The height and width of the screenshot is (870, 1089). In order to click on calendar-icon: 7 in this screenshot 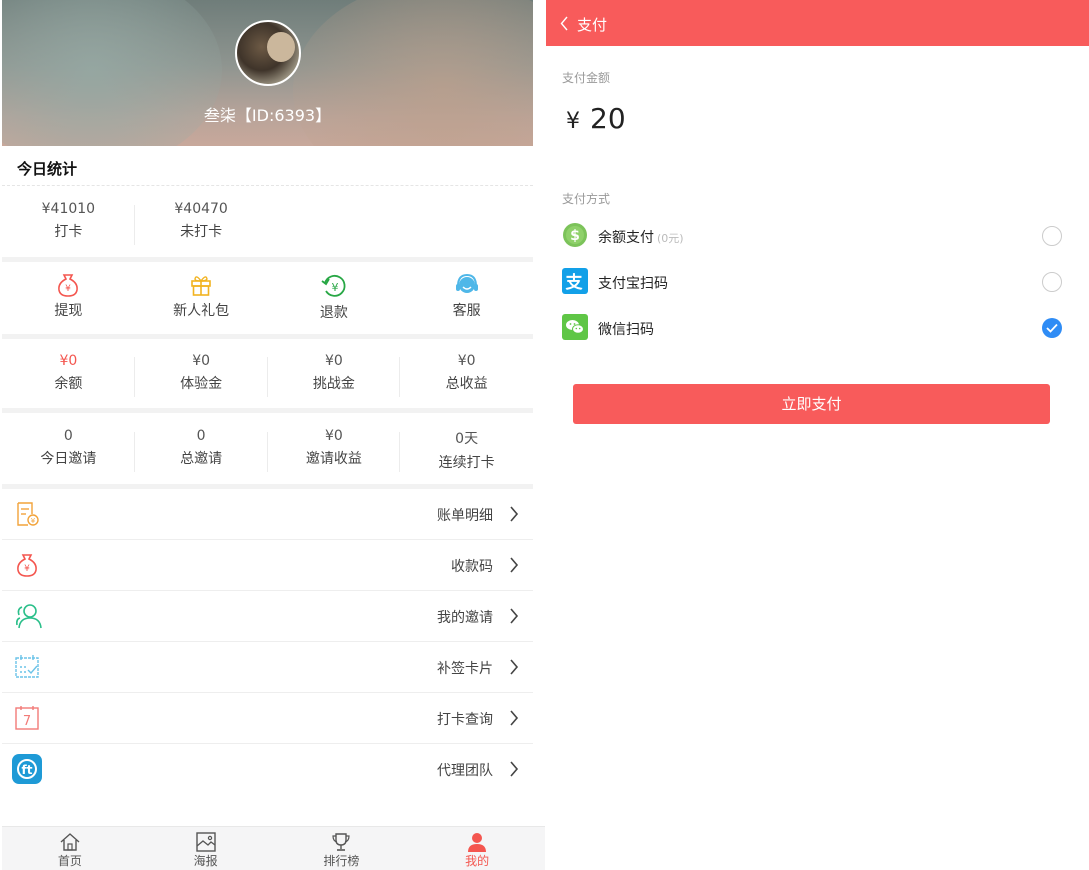, I will do `click(27, 718)`.